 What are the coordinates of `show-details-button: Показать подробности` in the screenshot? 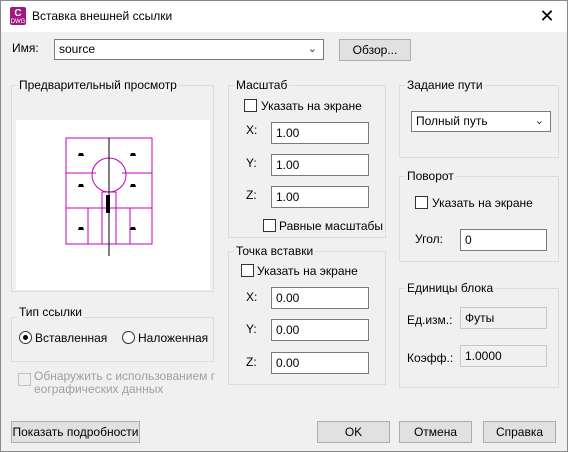 It's located at (75, 432).